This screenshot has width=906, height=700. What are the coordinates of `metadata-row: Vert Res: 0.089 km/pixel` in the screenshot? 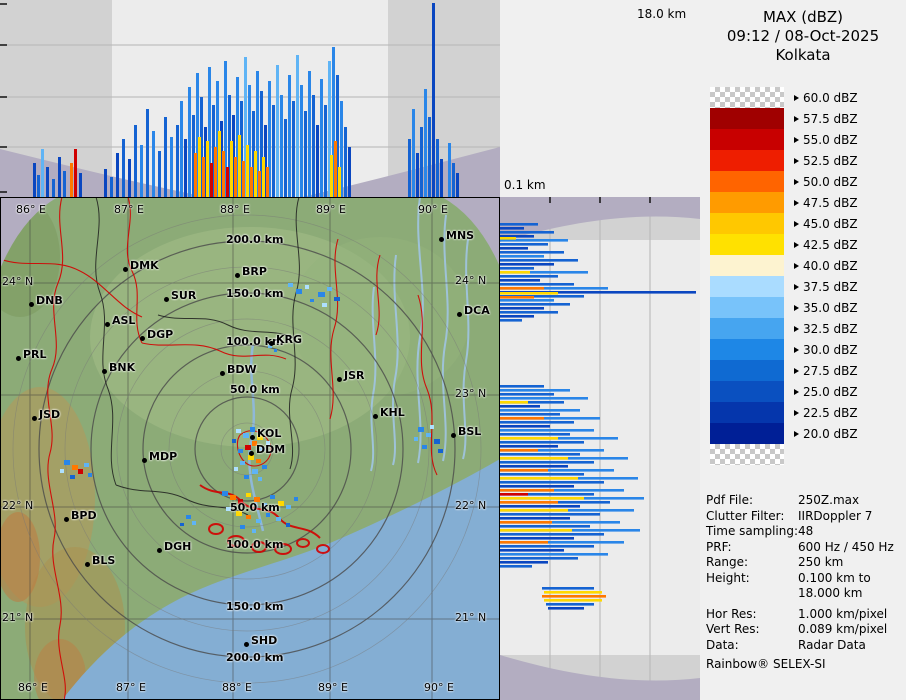 It's located at (806, 630).